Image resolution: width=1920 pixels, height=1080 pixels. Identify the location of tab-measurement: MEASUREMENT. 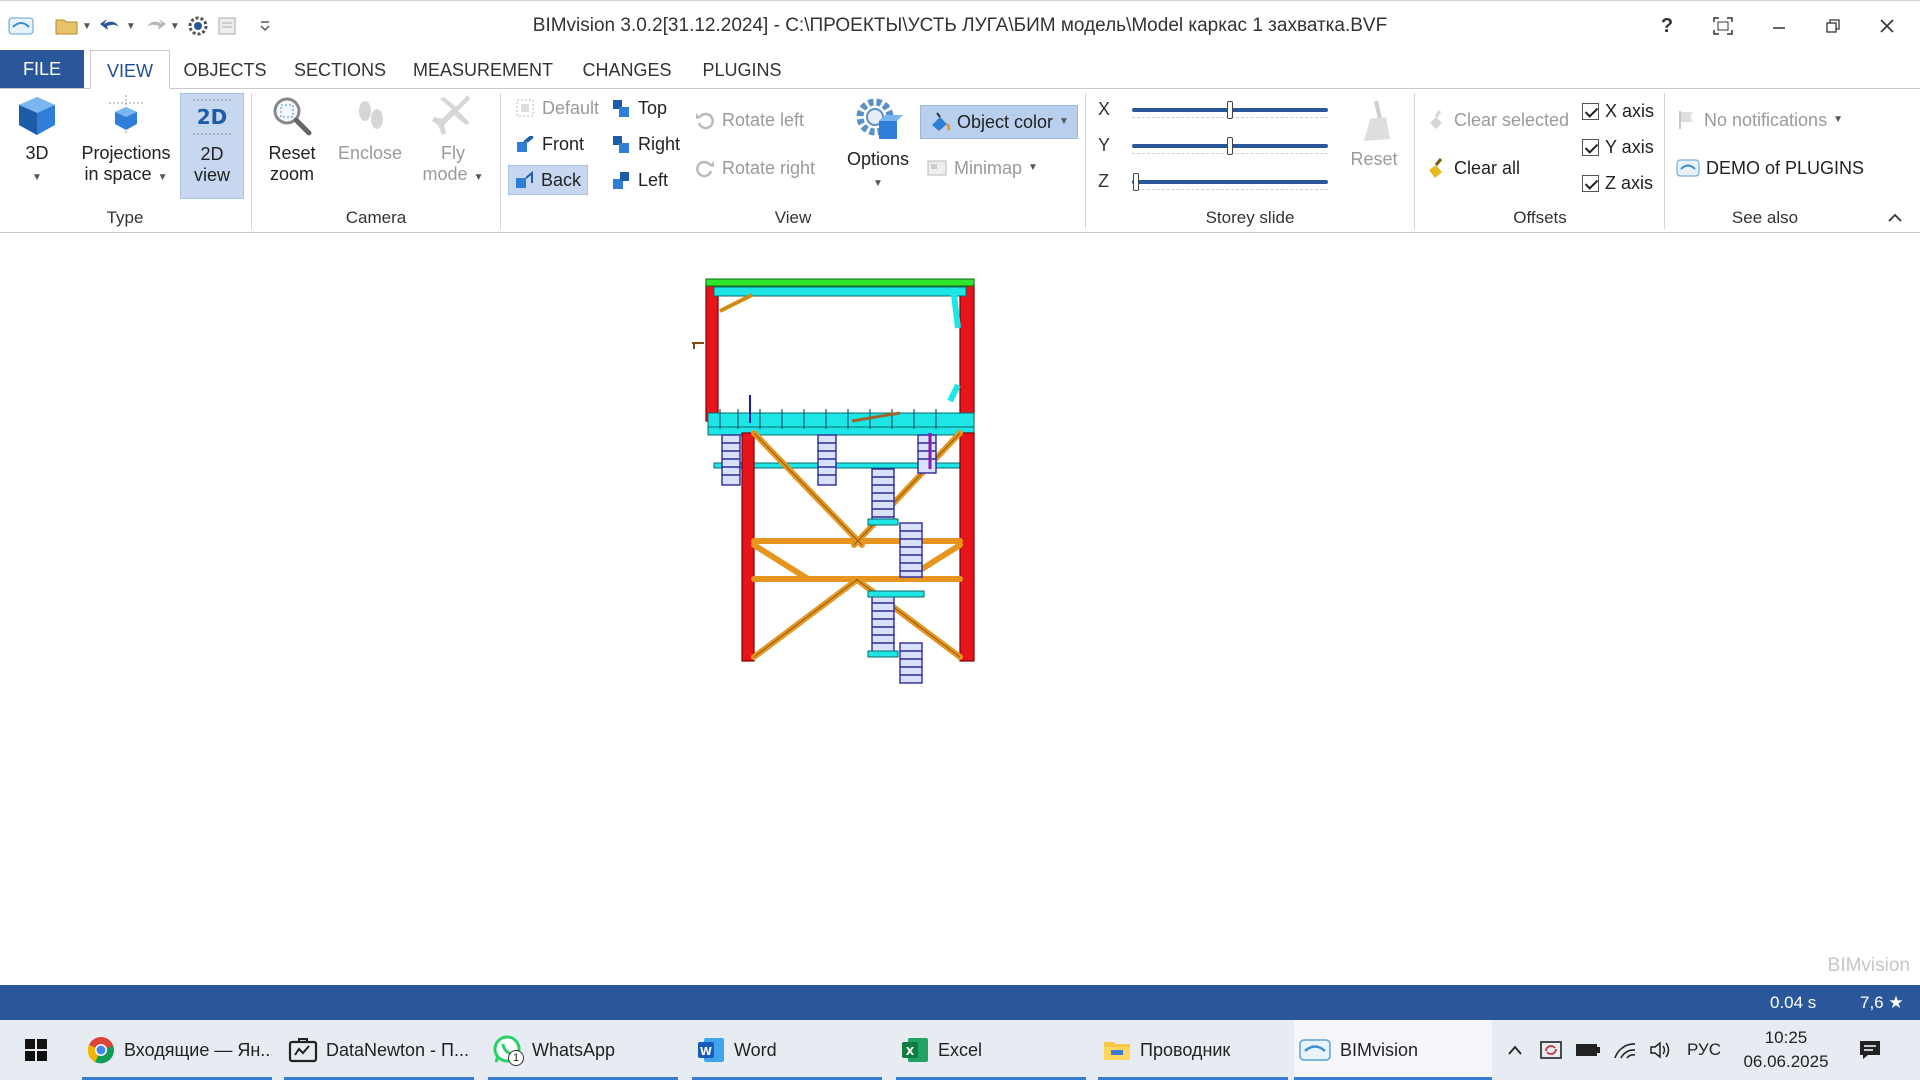
(483, 69).